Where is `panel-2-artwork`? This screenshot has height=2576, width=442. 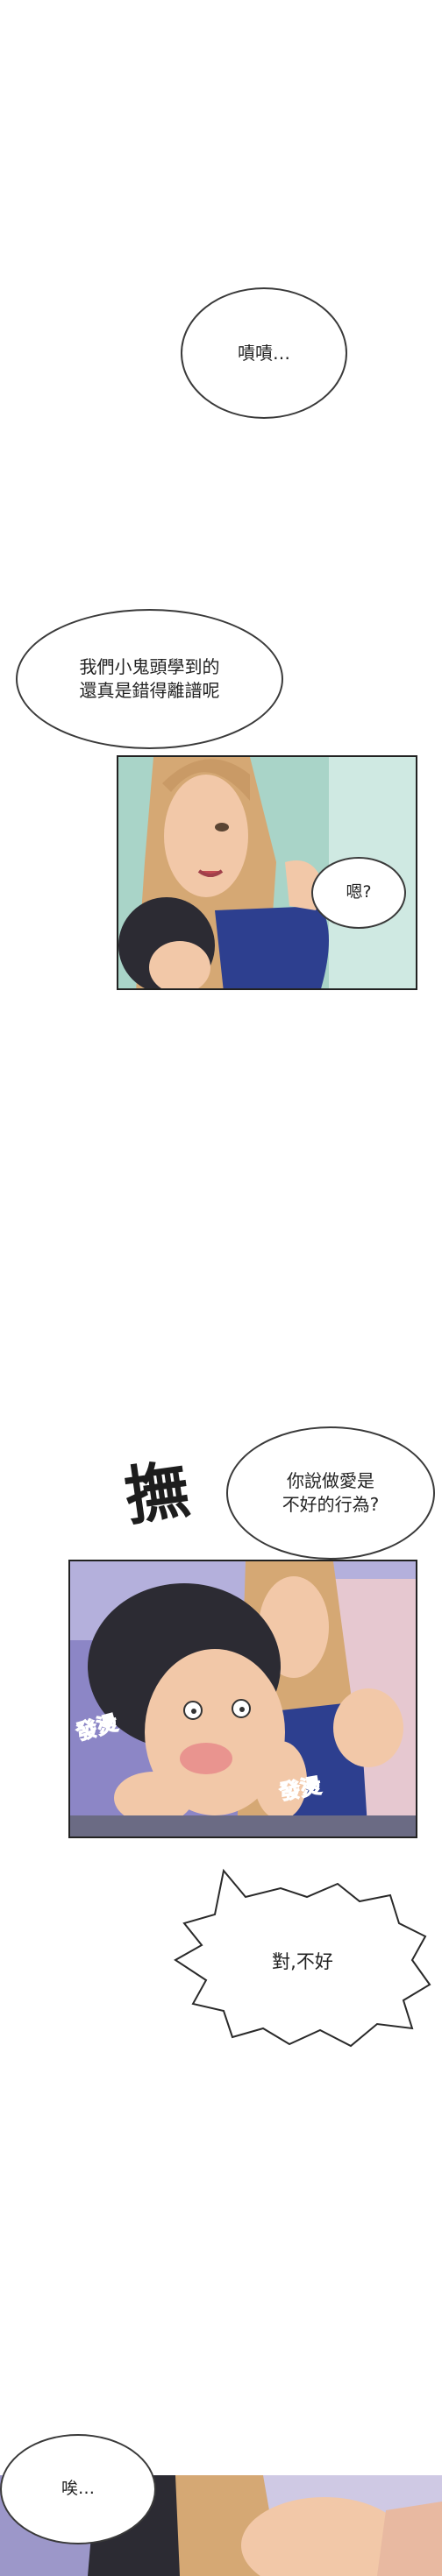 panel-2-artwork is located at coordinates (243, 1698).